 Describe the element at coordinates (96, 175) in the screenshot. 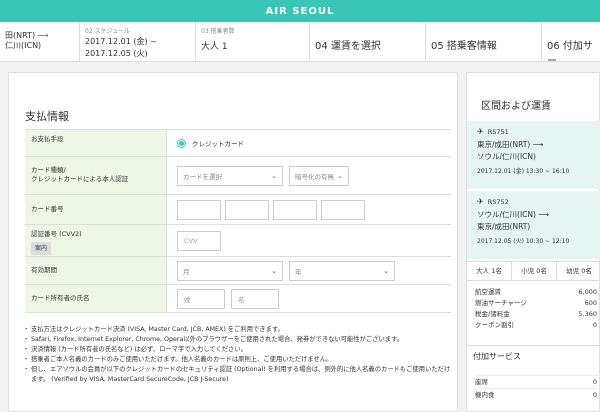

I see `card-type-label: カード種類/ クレジットカードによる本人認証` at that location.